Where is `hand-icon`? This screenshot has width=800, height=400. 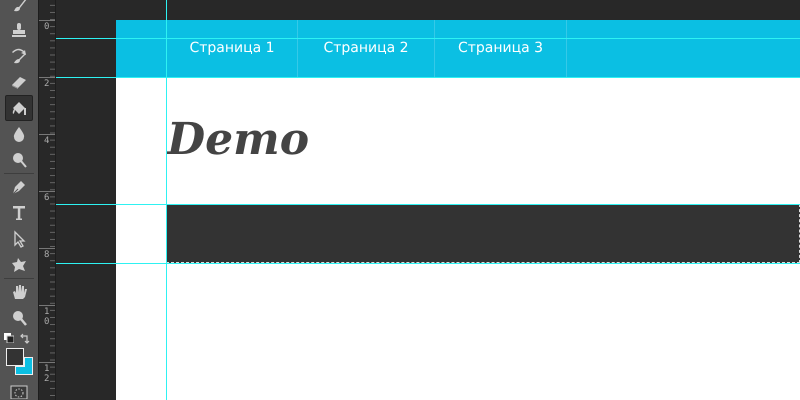
hand-icon is located at coordinates (19, 292).